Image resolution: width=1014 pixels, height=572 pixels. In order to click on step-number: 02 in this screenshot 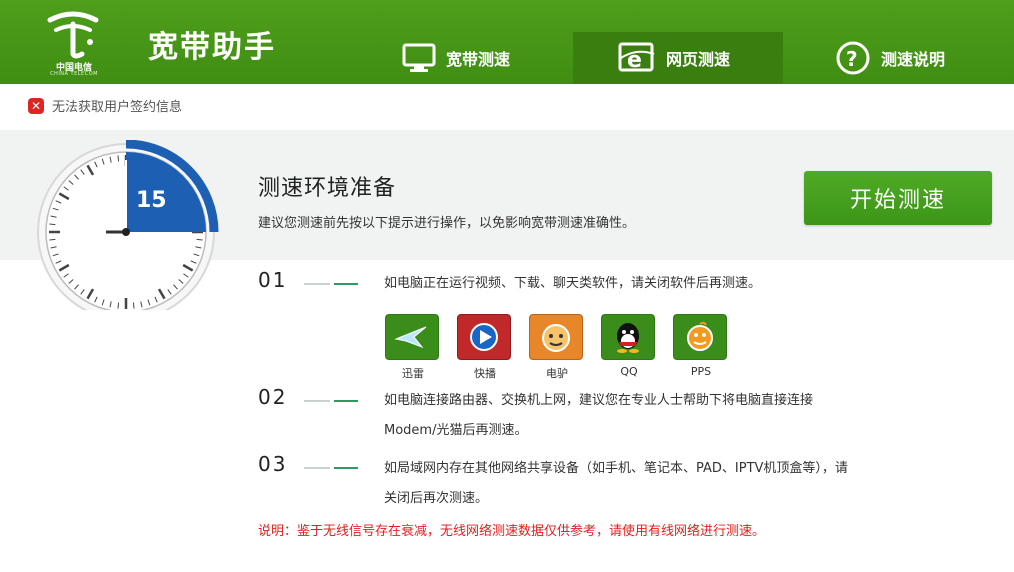, I will do `click(273, 397)`.